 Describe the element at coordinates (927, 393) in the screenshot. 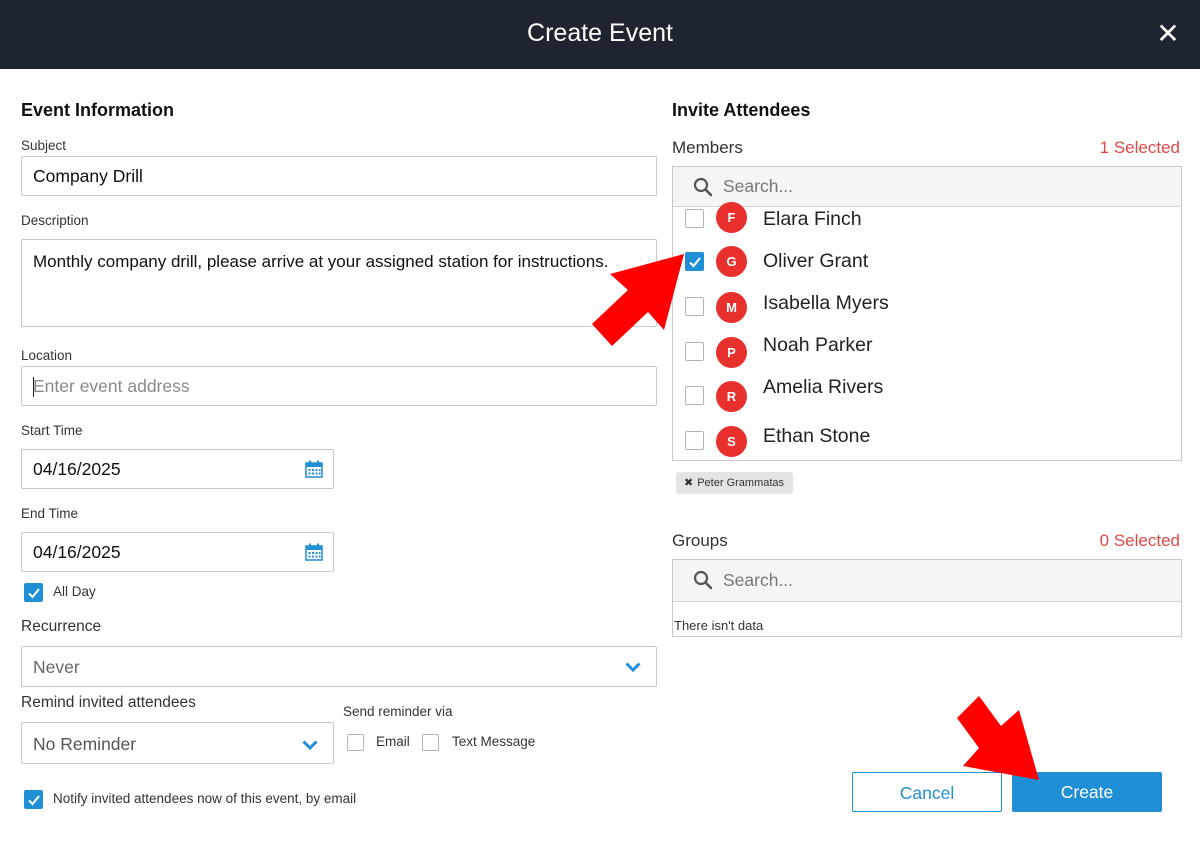

I see `member-row: R Amelia Rivers` at that location.